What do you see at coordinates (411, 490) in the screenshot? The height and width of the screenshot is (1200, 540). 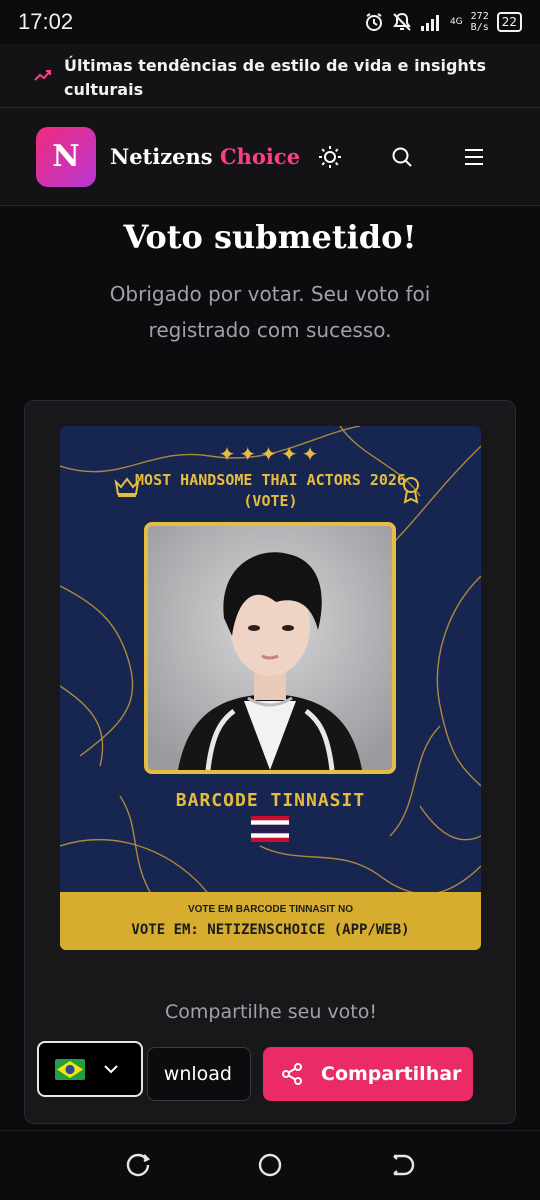 I see `medal-icon` at bounding box center [411, 490].